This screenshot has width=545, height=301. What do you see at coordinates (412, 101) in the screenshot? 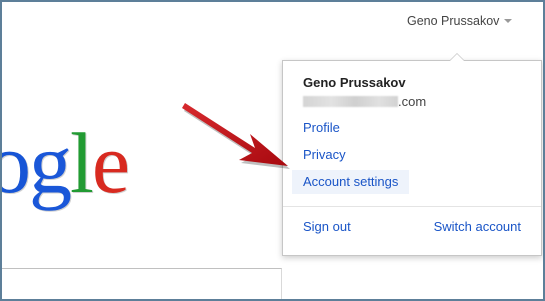
I see `email-suffix: .com` at bounding box center [412, 101].